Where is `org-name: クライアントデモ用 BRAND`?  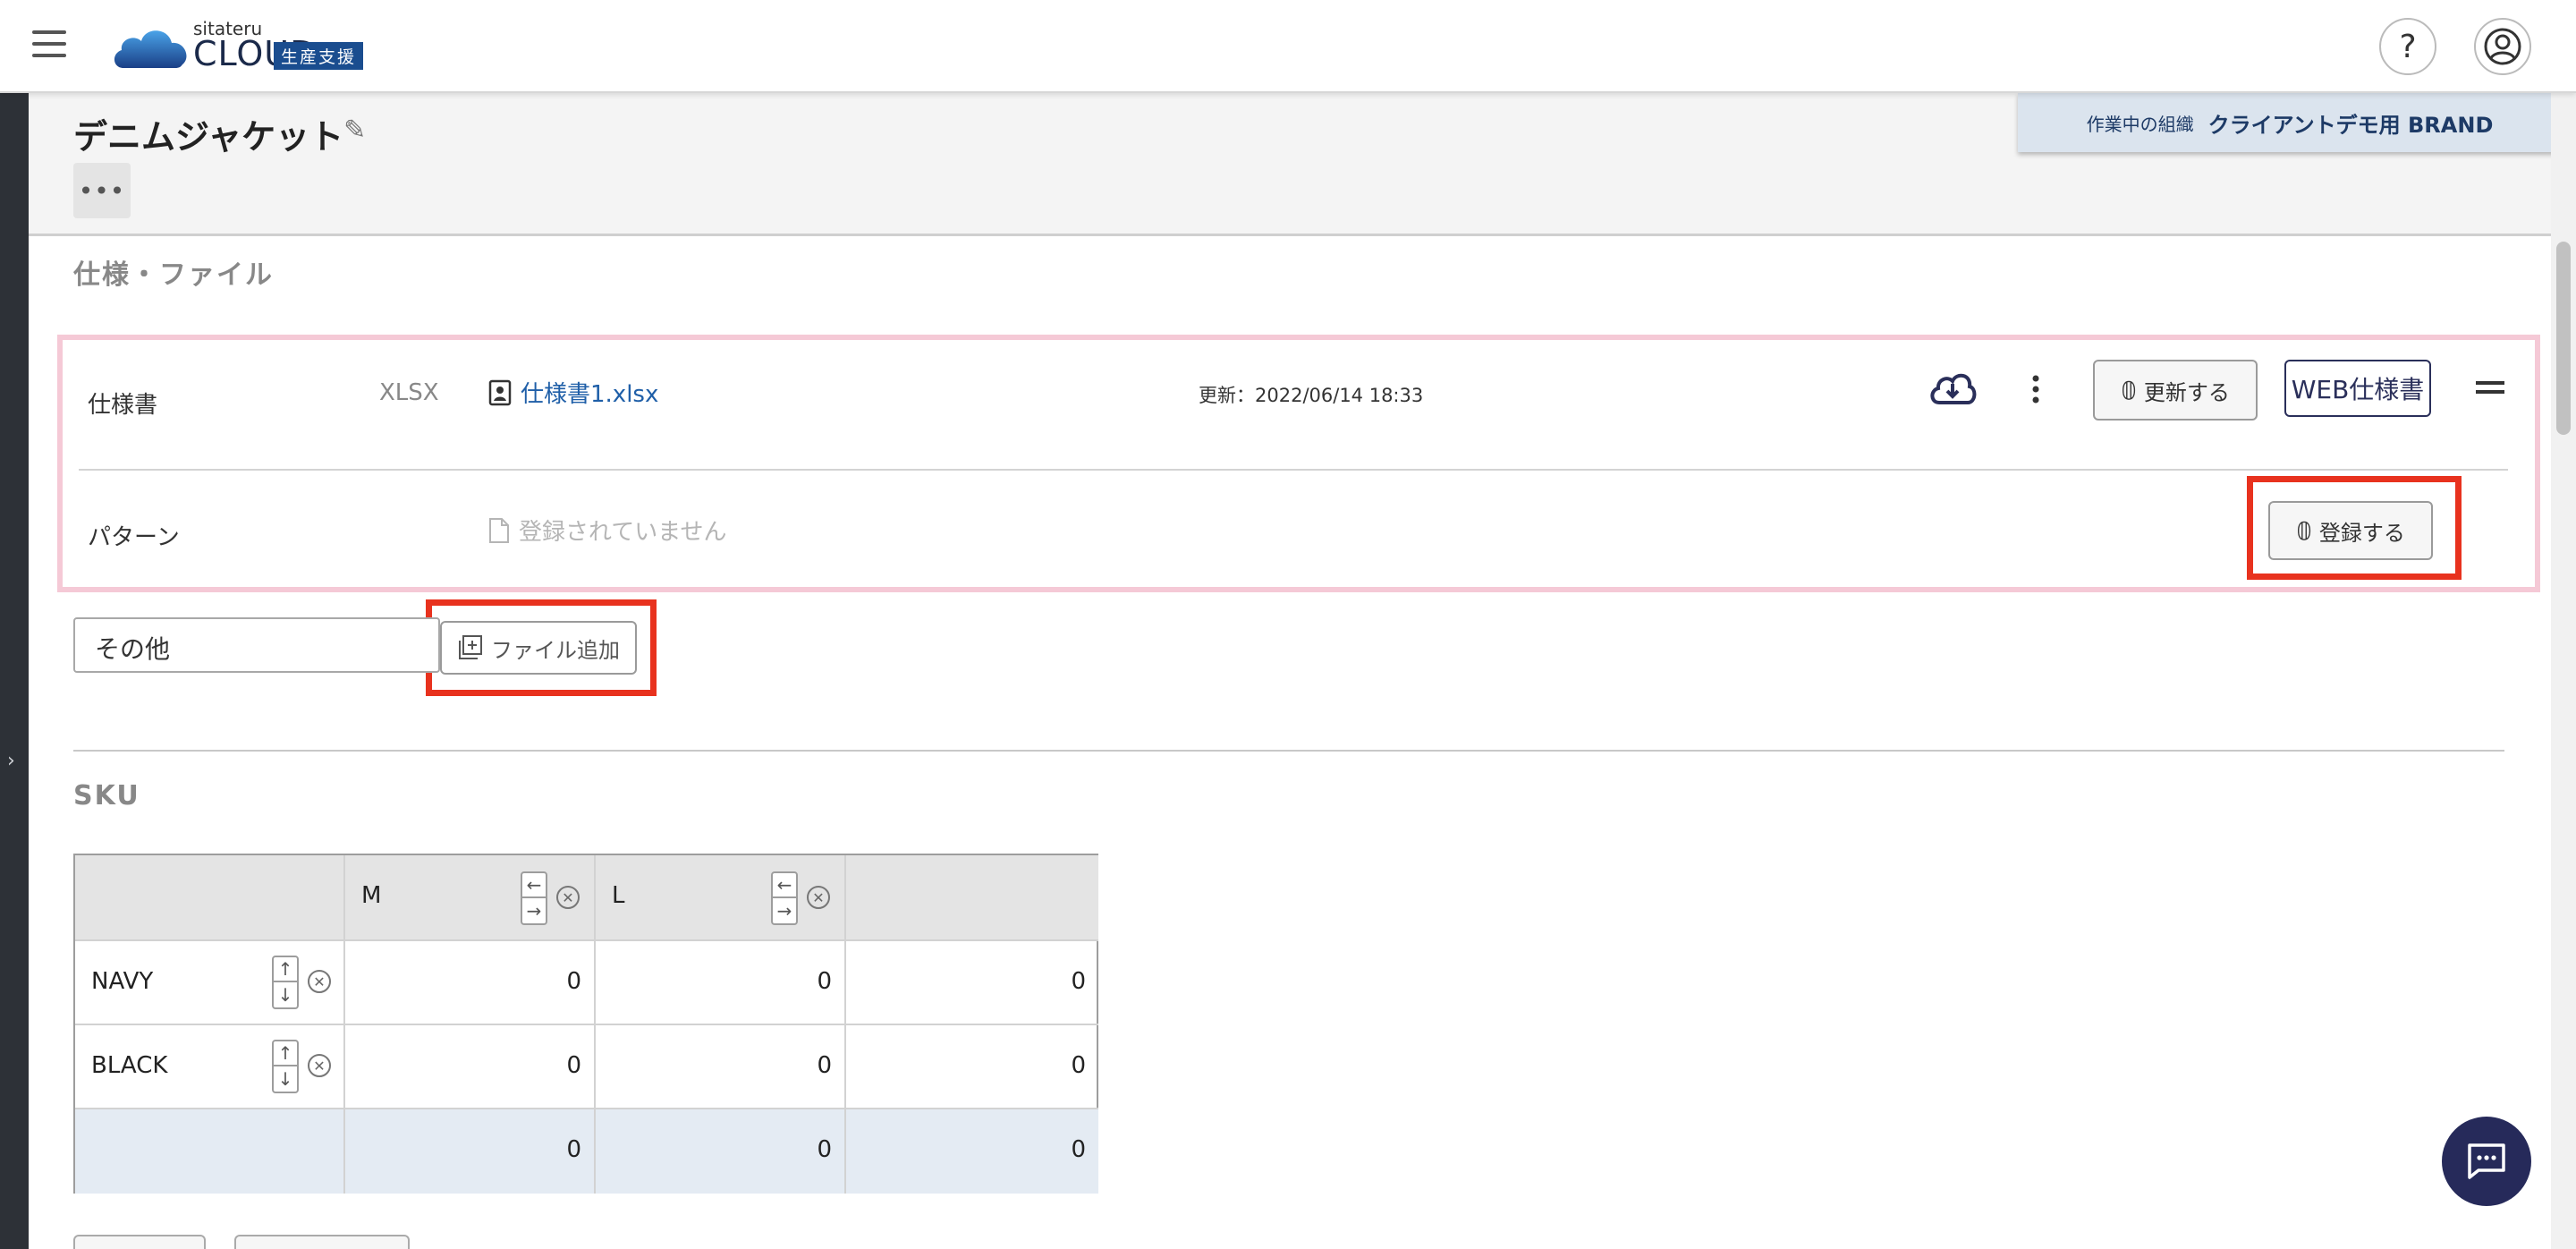
org-name: クライアントデモ用 BRAND is located at coordinates (2350, 125).